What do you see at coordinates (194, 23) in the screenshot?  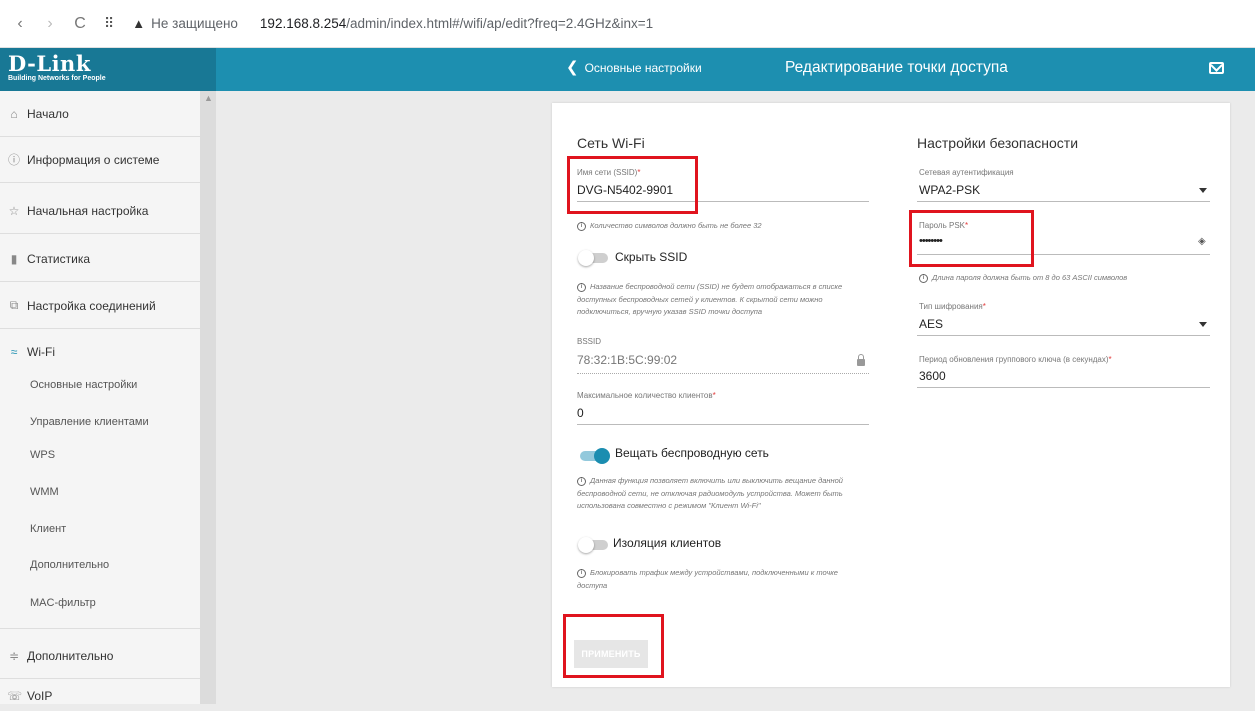 I see `insecure-label: Не защищено` at bounding box center [194, 23].